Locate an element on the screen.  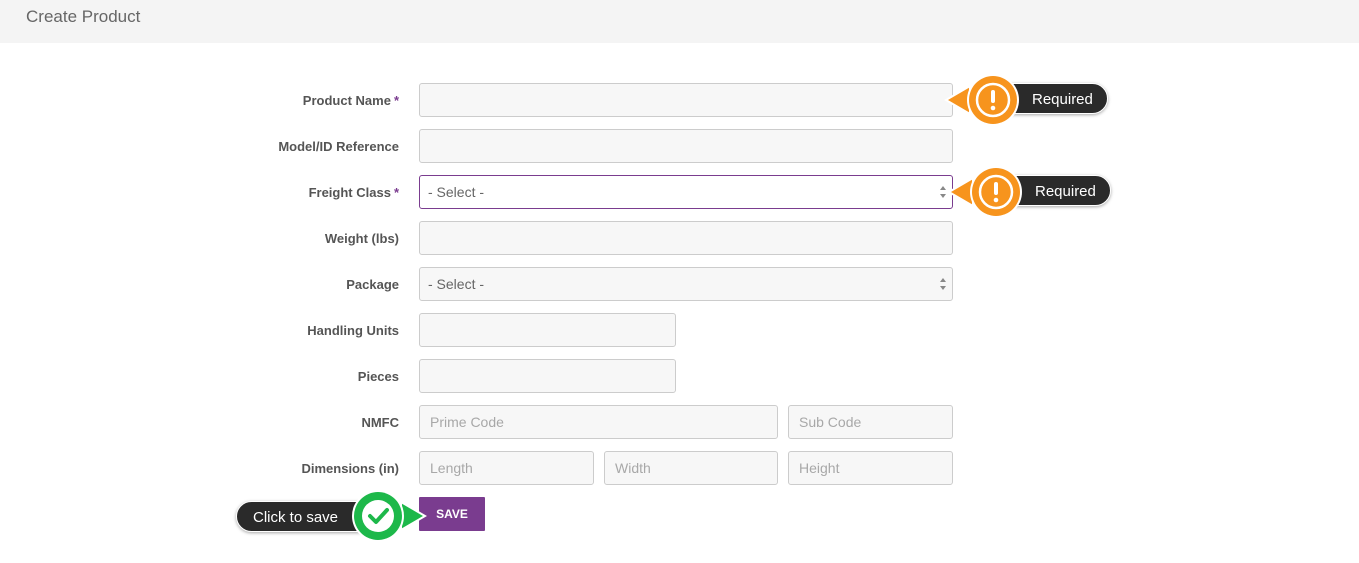
package-label: Package is located at coordinates (372, 284).